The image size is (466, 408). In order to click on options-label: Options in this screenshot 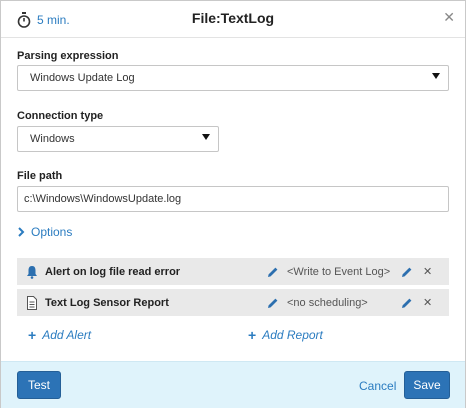, I will do `click(52, 232)`.